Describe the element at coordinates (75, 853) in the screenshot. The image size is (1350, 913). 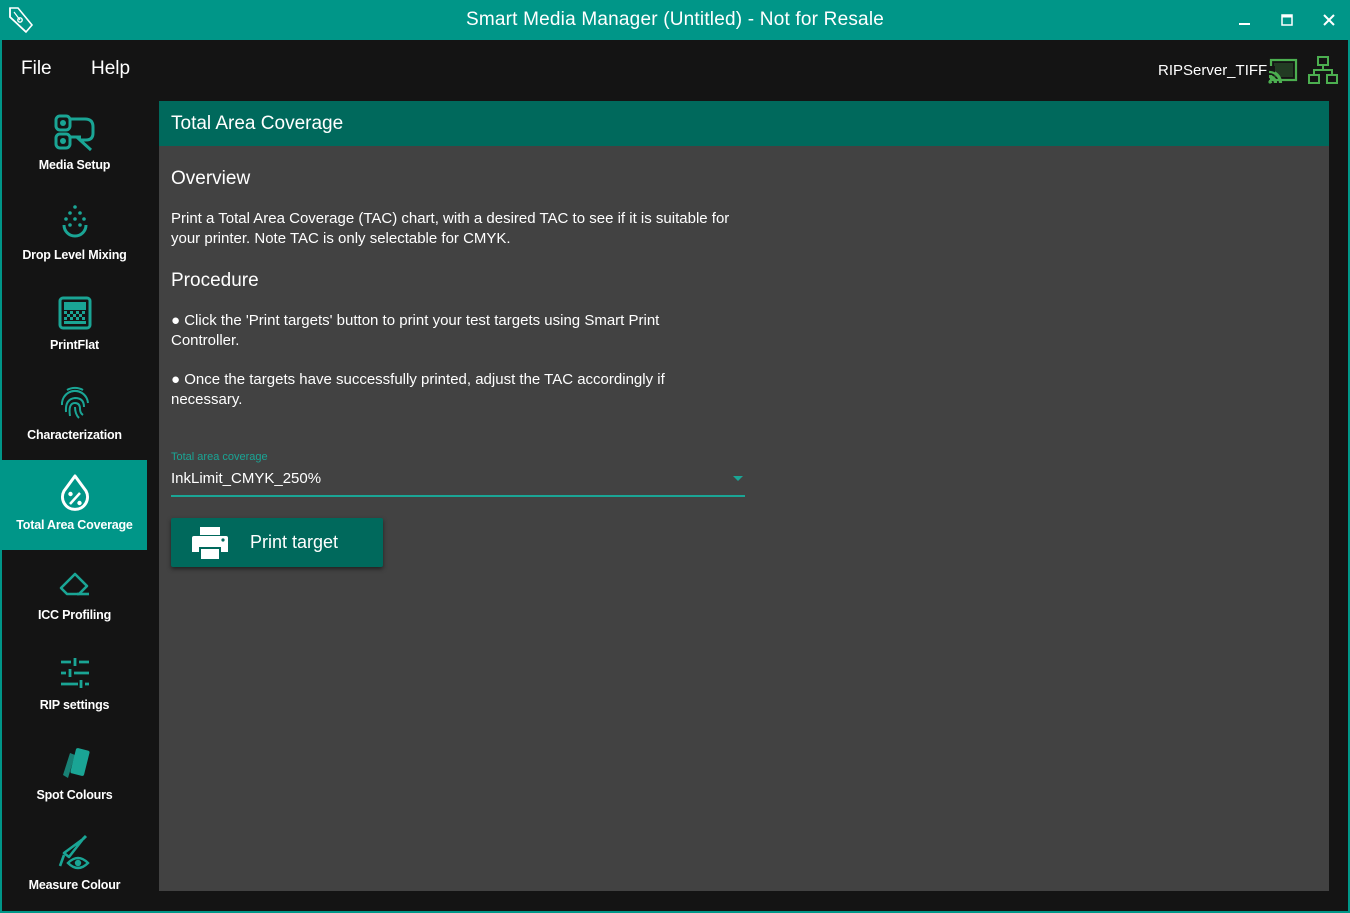
I see `measure-icon` at that location.